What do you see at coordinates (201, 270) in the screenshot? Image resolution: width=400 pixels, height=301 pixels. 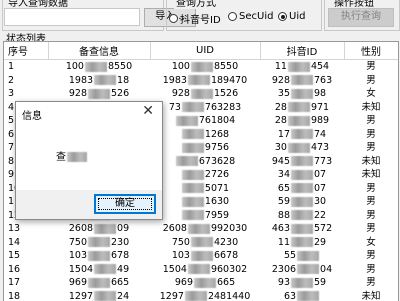 I see `table-row: 161504491504960302230604男` at bounding box center [201, 270].